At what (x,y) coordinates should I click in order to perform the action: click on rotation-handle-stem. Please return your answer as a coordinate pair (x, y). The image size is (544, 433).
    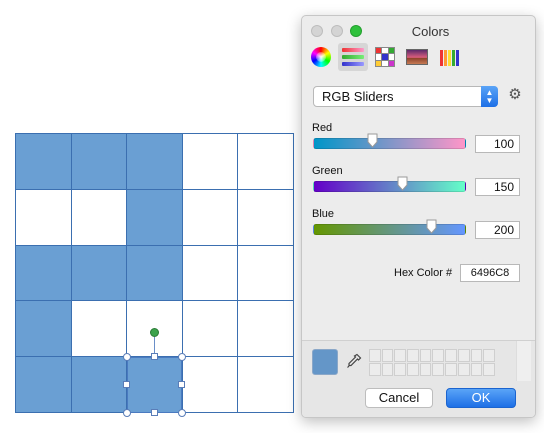
    Looking at the image, I should click on (154, 345).